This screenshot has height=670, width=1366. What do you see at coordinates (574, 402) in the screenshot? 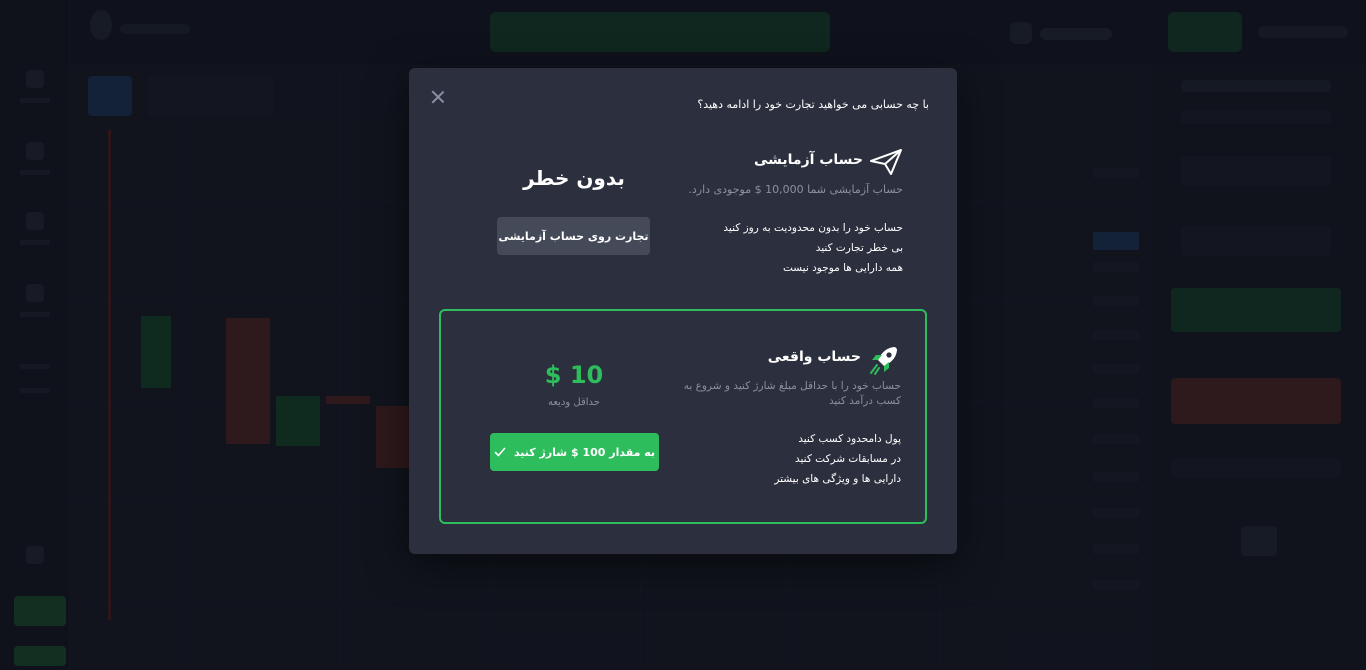
I see `min-deposit-label: حداقل ودیعه` at bounding box center [574, 402].